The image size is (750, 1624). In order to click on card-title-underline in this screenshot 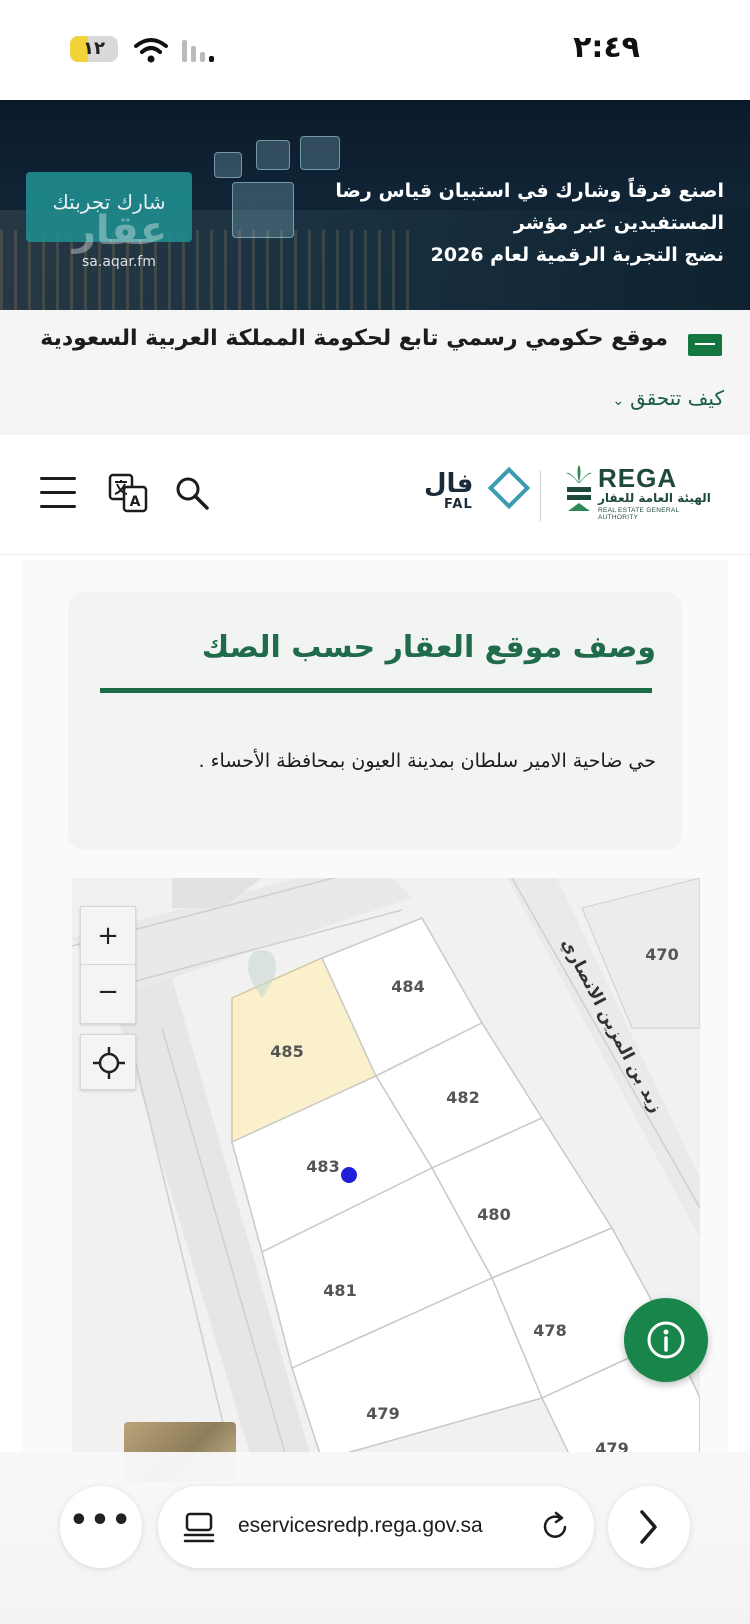, I will do `click(376, 690)`.